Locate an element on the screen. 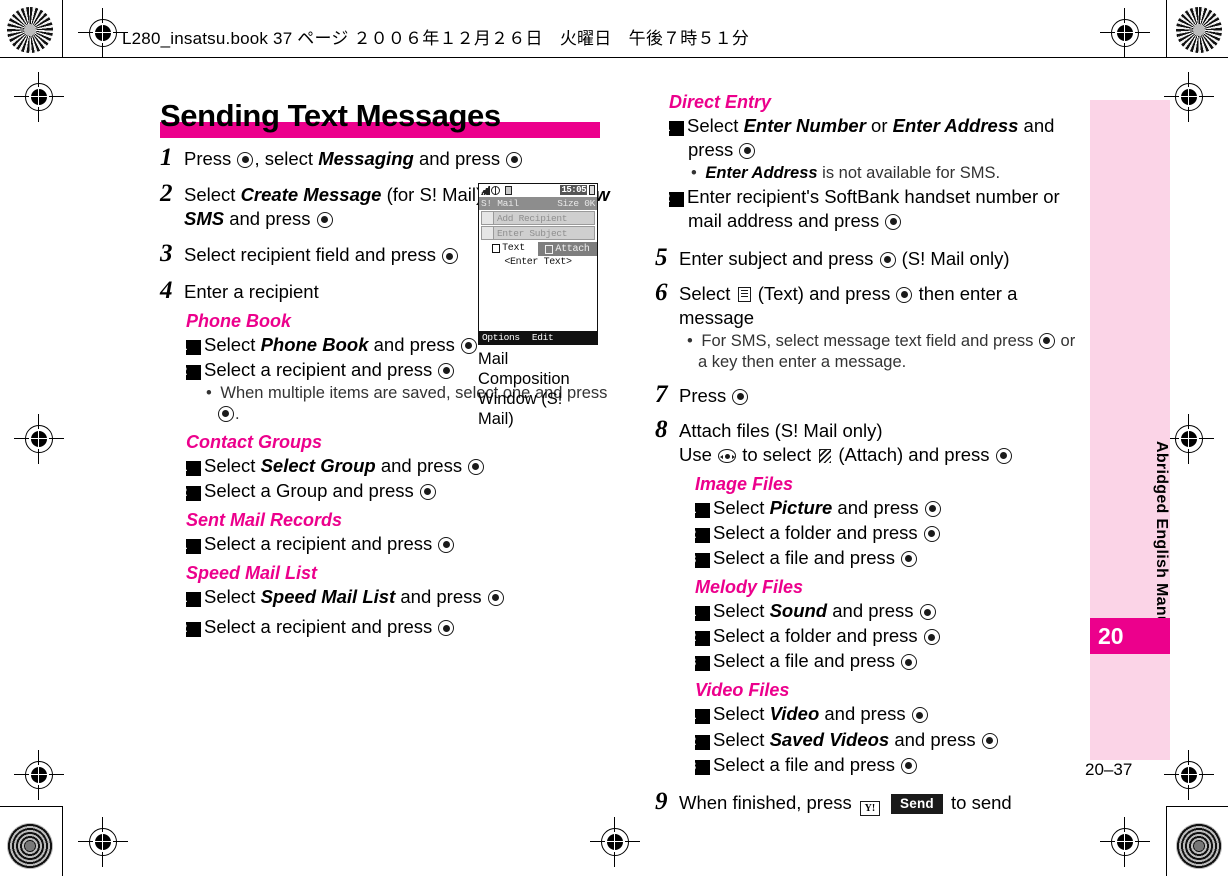  step-8-lead: Use is located at coordinates (695, 455).